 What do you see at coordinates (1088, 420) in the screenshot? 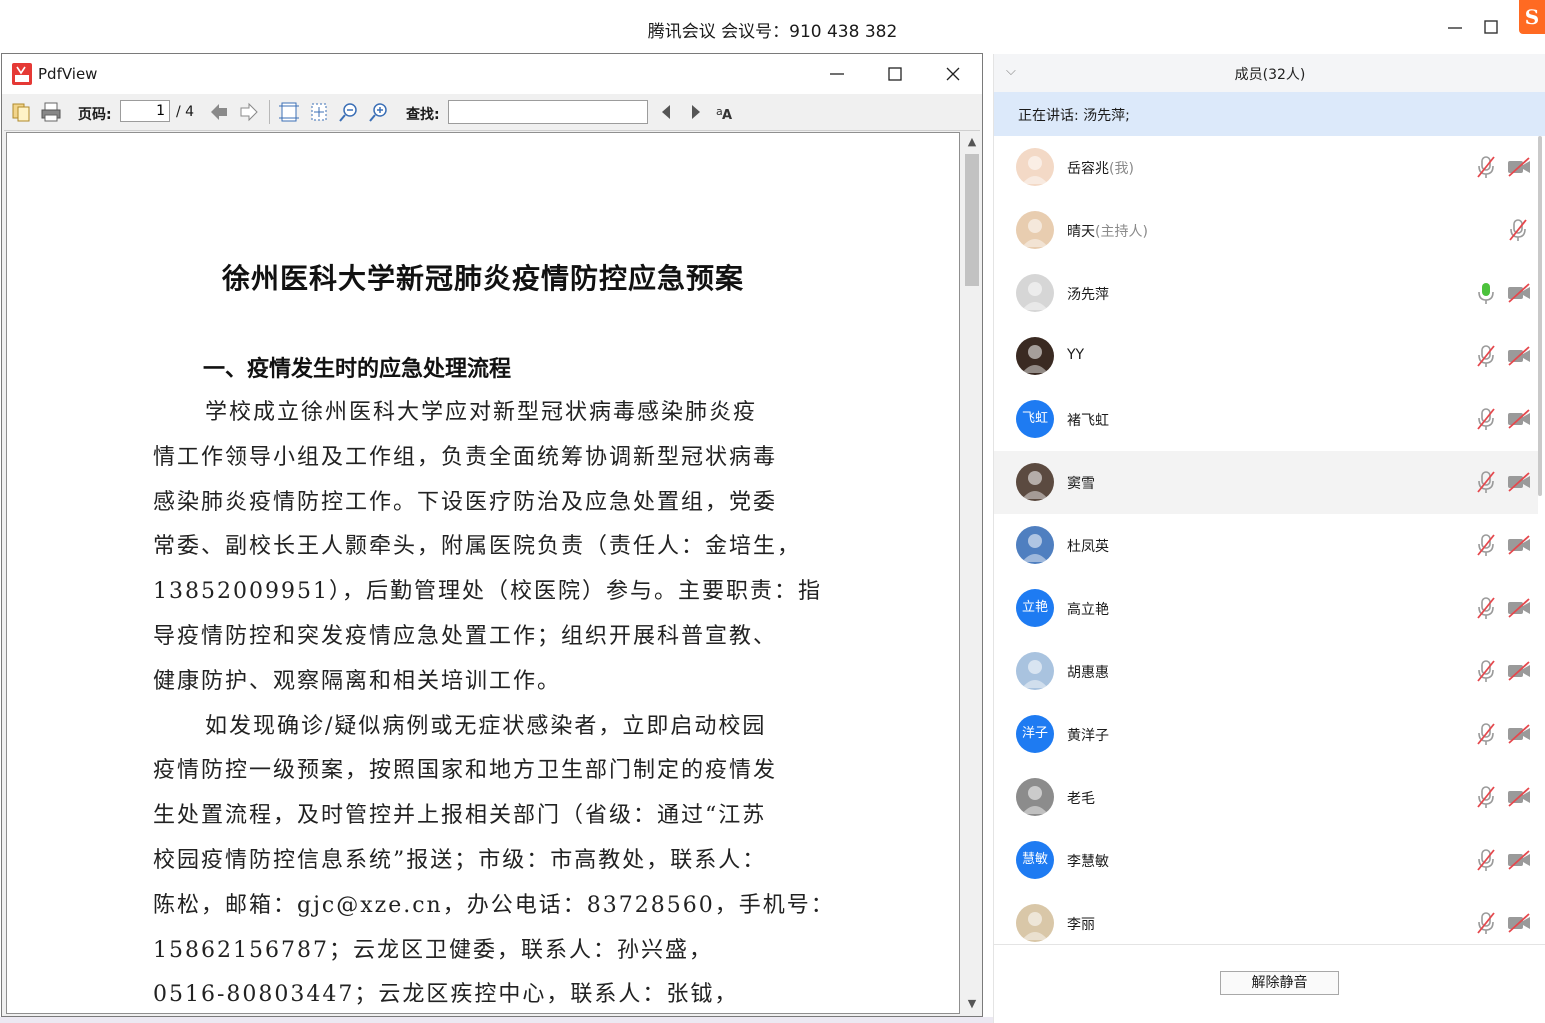
I see `member-name: 褚飞虹` at bounding box center [1088, 420].